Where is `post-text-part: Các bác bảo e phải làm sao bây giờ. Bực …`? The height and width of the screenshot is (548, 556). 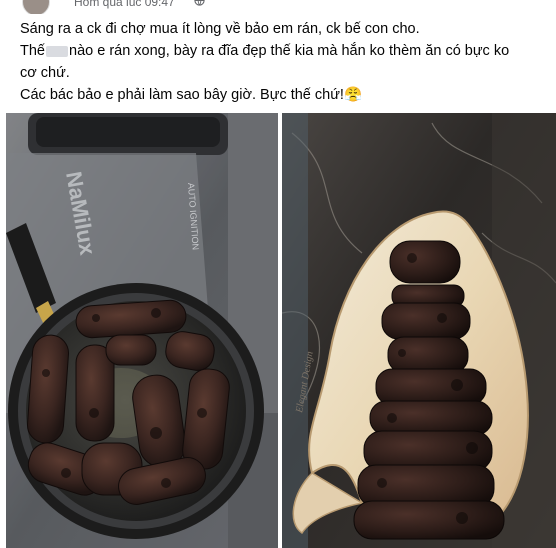 post-text-part: Các bác bảo e phải làm sao bây giờ. Bực … is located at coordinates (182, 95).